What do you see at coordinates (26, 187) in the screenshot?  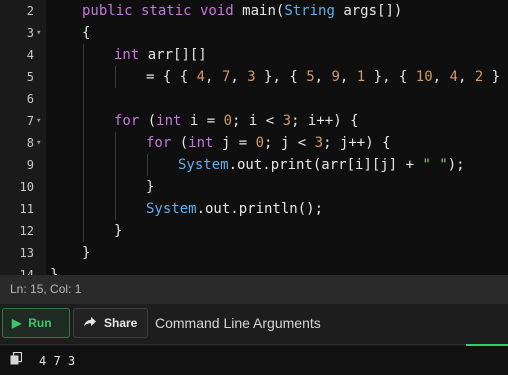 I see `line-number: 10` at bounding box center [26, 187].